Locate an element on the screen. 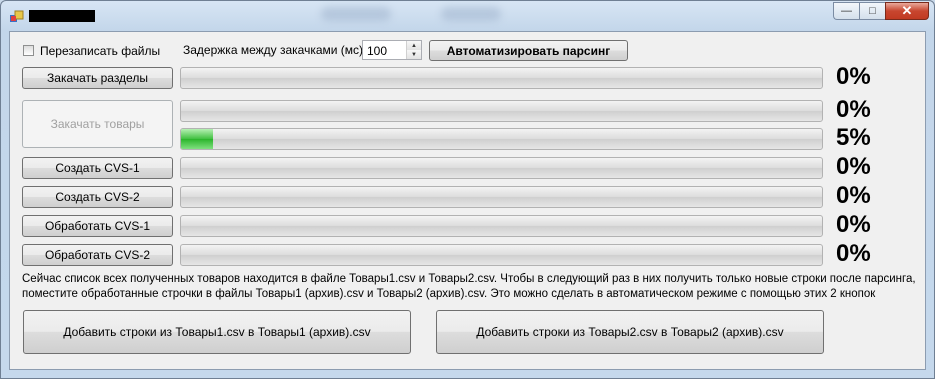 Image resolution: width=935 pixels, height=379 pixels. percent-cvs1: 0% is located at coordinates (853, 166).